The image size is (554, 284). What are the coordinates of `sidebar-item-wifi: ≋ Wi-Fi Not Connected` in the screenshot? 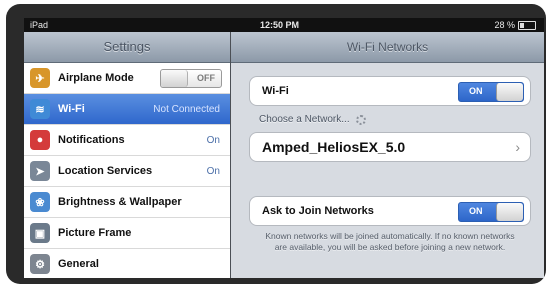 It's located at (127, 109).